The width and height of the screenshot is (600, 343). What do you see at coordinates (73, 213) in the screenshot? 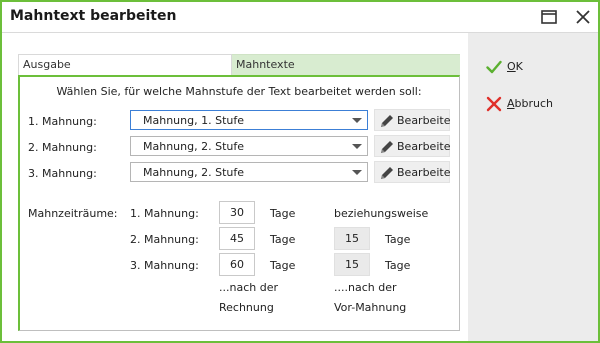
I see `periods-label: Mahnzeiträume:` at bounding box center [73, 213].